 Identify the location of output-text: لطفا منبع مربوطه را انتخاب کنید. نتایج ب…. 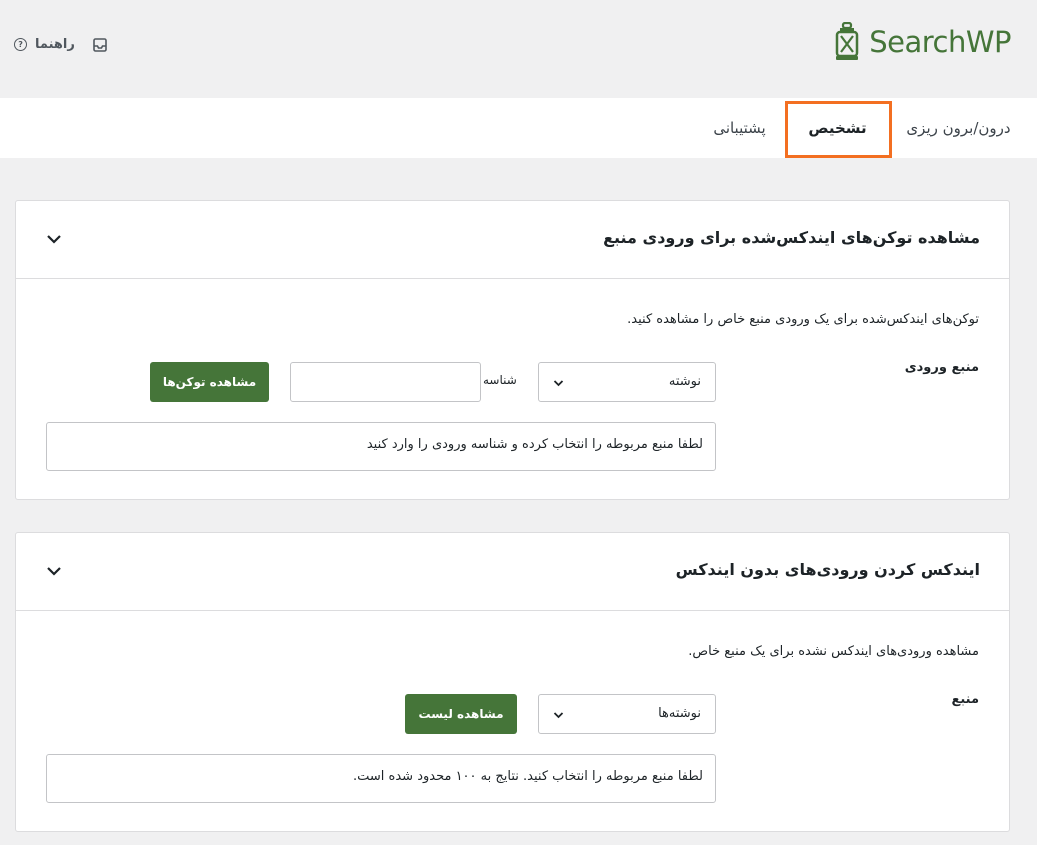
(528, 776).